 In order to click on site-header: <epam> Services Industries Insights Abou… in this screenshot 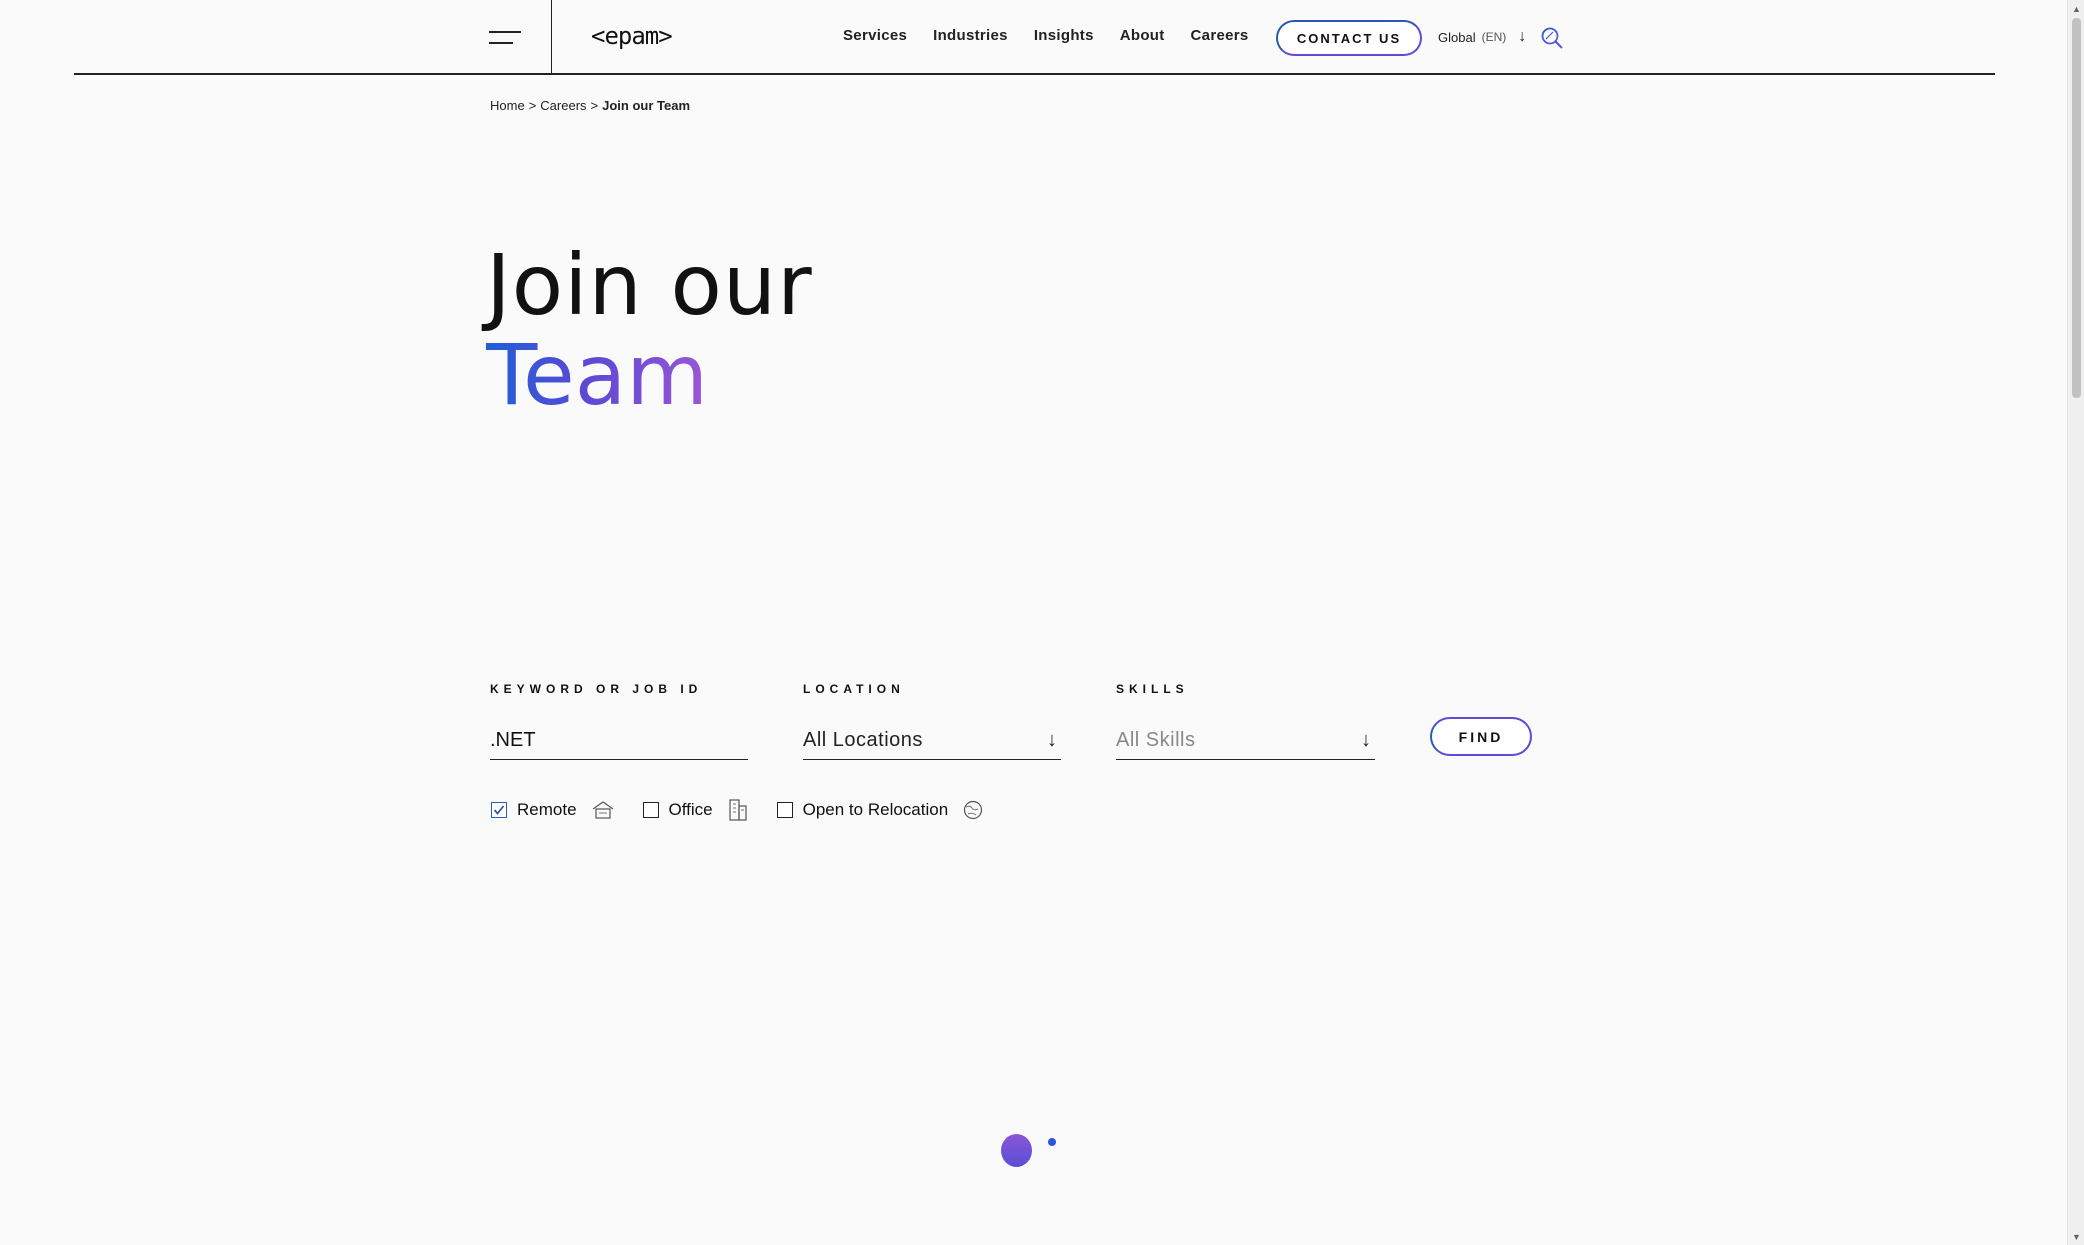, I will do `click(1033, 37)`.